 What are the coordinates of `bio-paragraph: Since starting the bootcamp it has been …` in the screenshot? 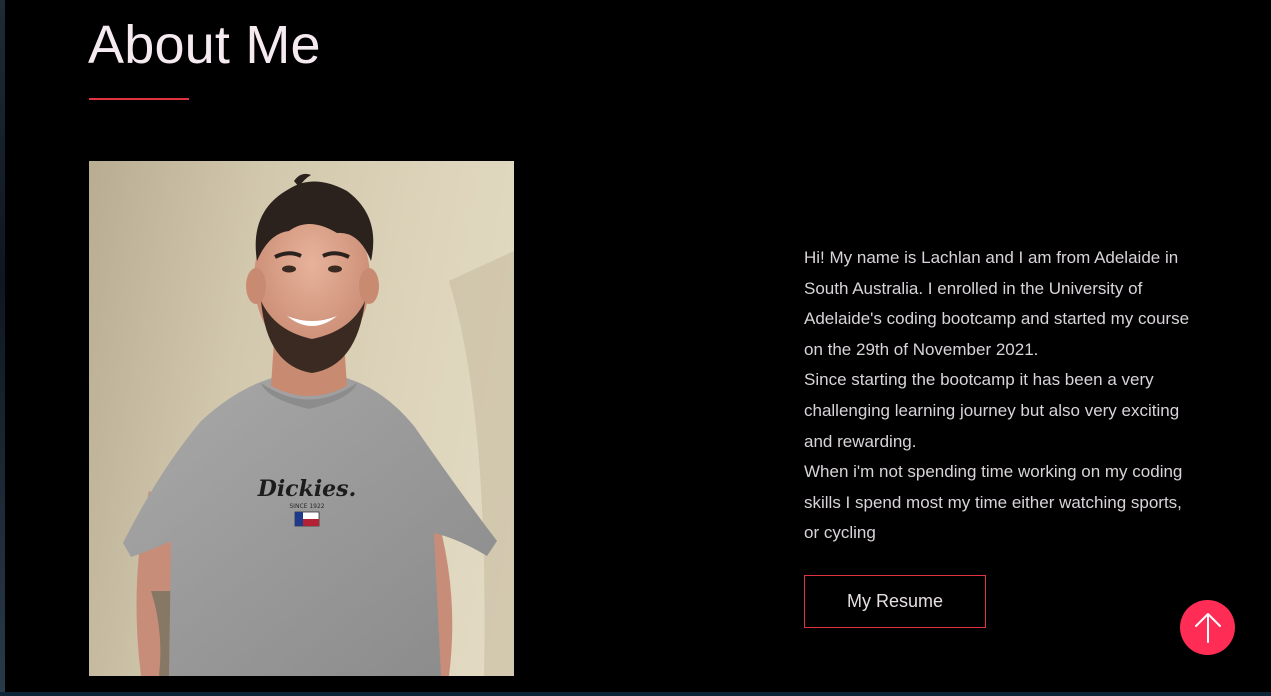 It's located at (992, 410).